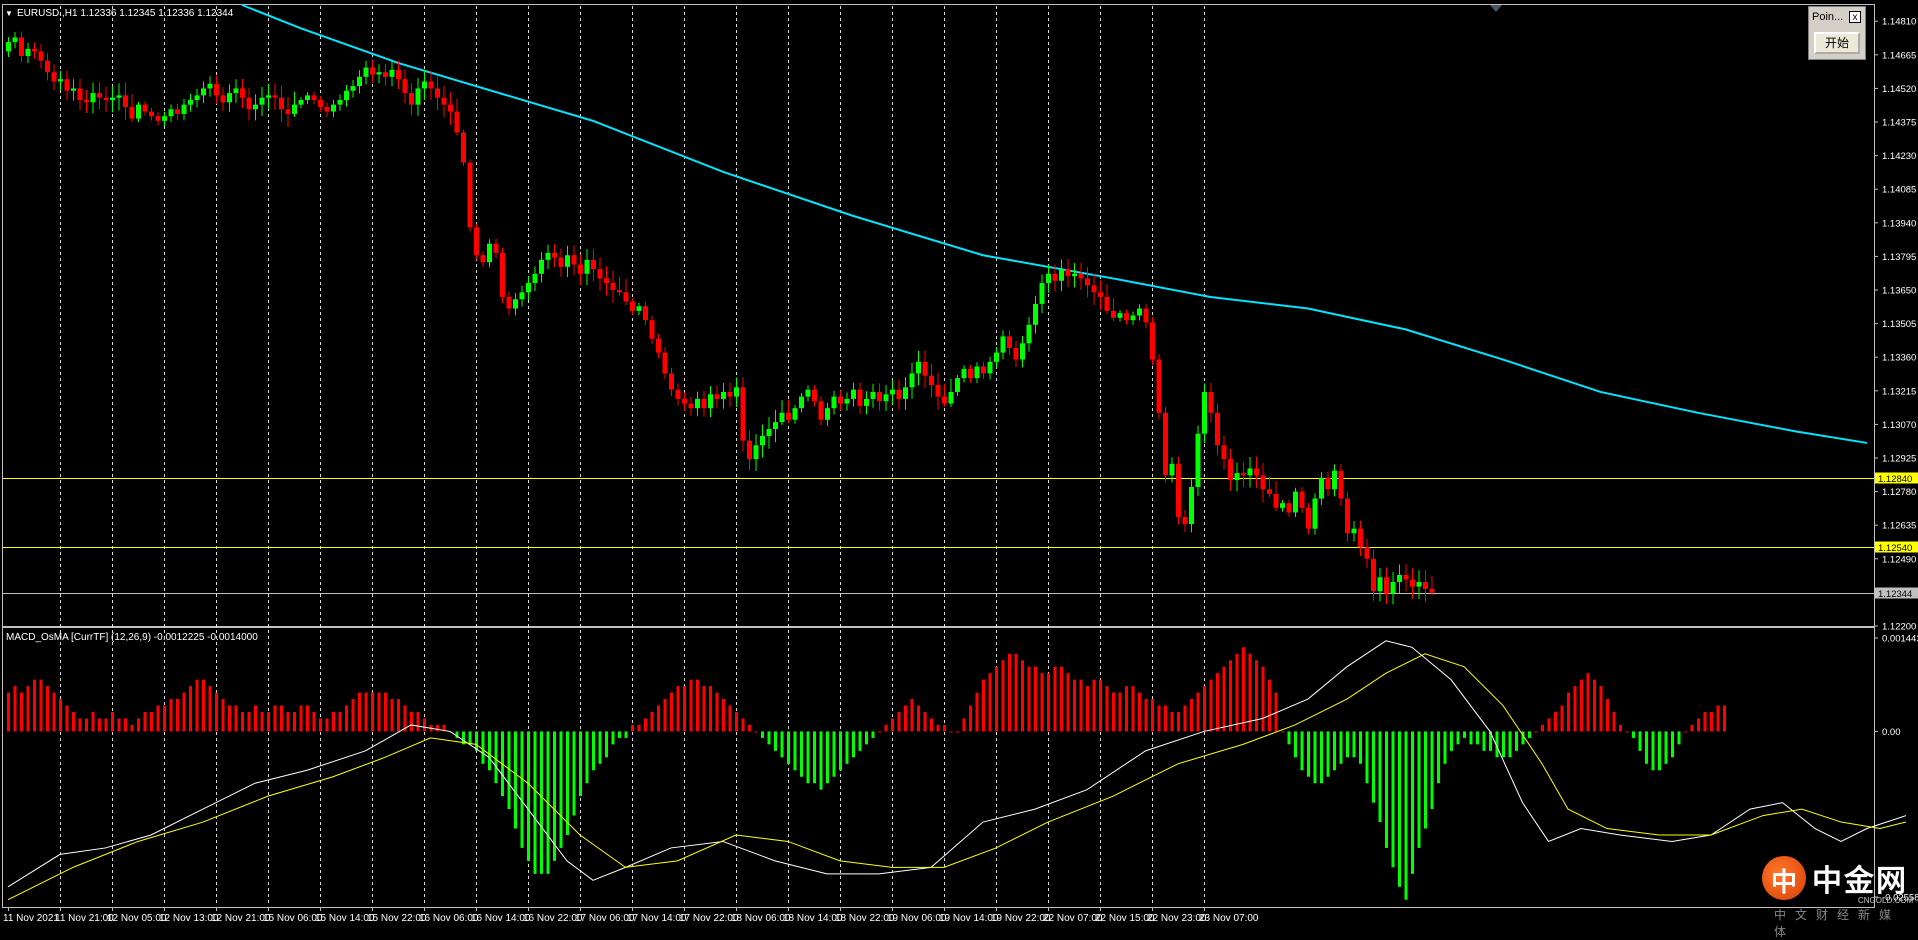 This screenshot has width=1918, height=940. What do you see at coordinates (9, 13) in the screenshot?
I see `chart-menu-icon: ▼` at bounding box center [9, 13].